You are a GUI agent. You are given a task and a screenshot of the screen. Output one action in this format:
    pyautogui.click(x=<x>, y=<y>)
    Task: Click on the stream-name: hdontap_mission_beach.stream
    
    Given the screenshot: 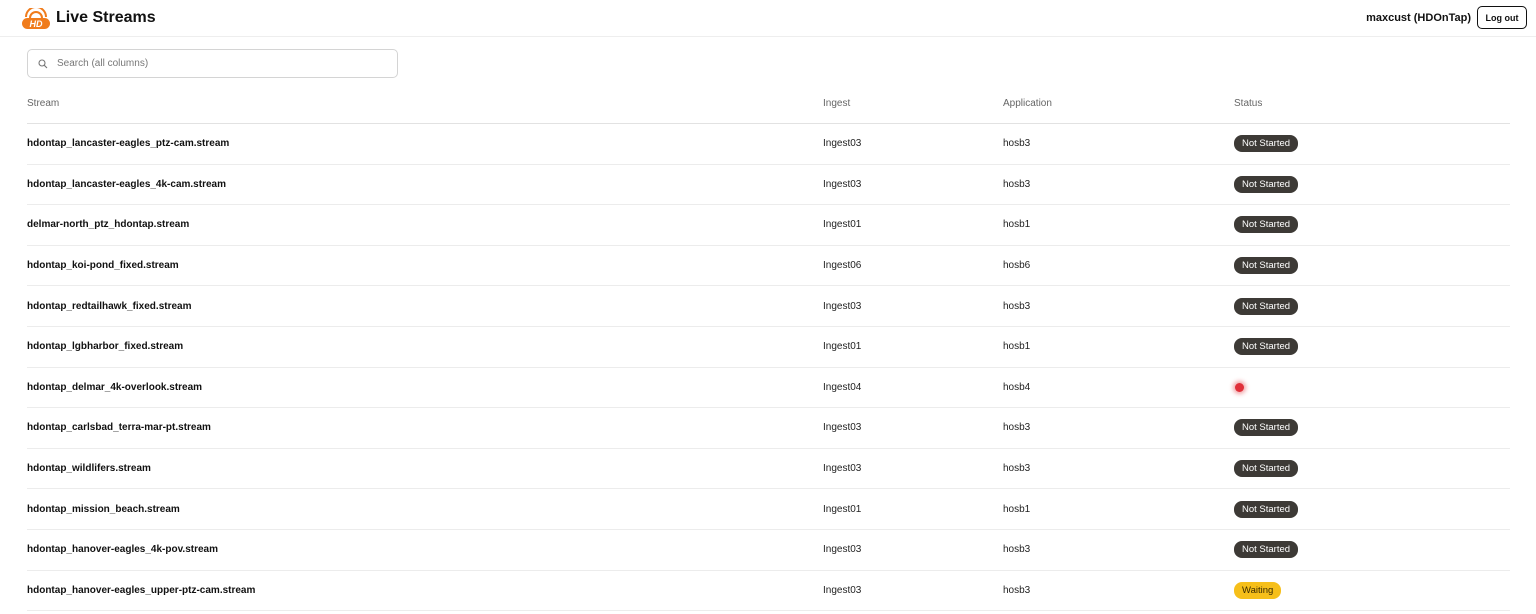 What is the action you would take?
    pyautogui.click(x=103, y=509)
    